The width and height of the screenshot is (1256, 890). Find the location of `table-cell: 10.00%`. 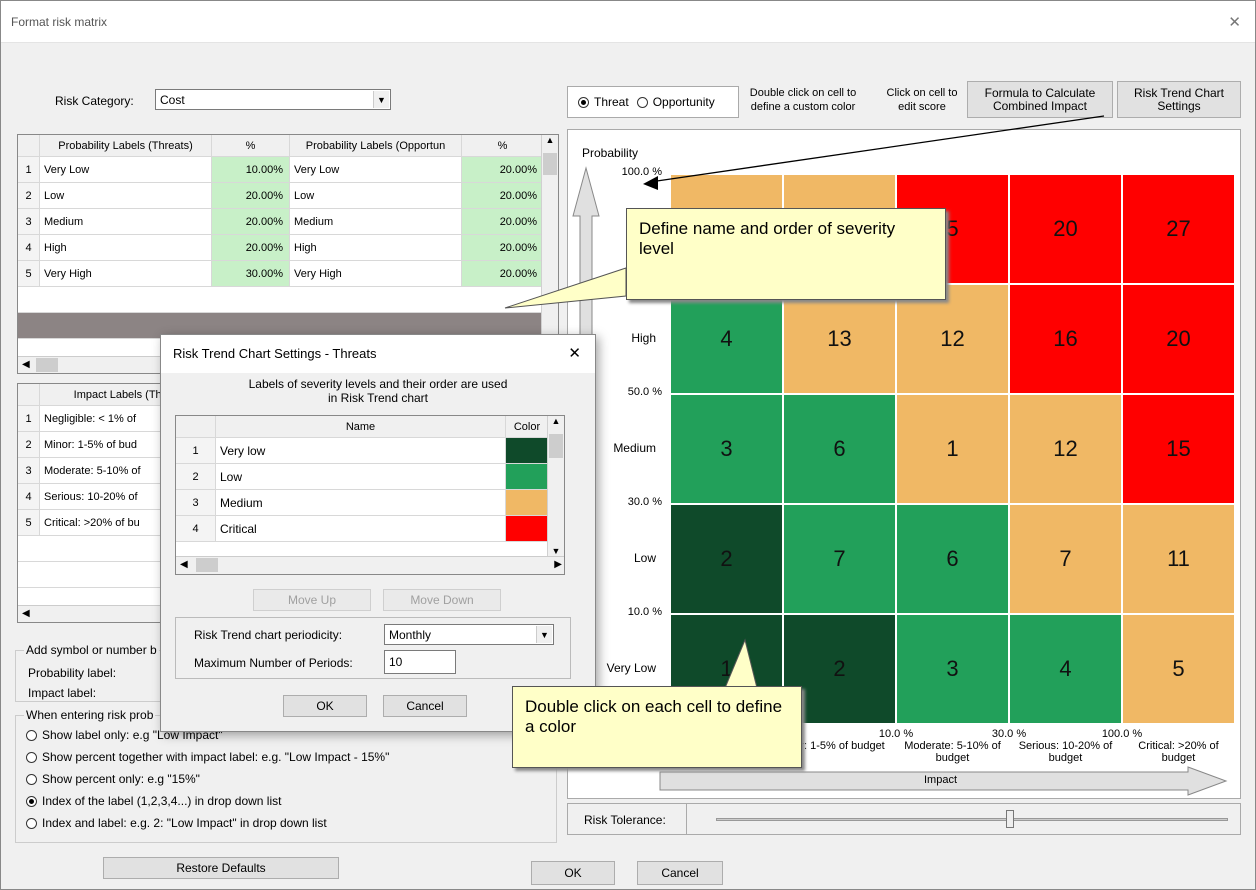

table-cell: 10.00% is located at coordinates (251, 169).